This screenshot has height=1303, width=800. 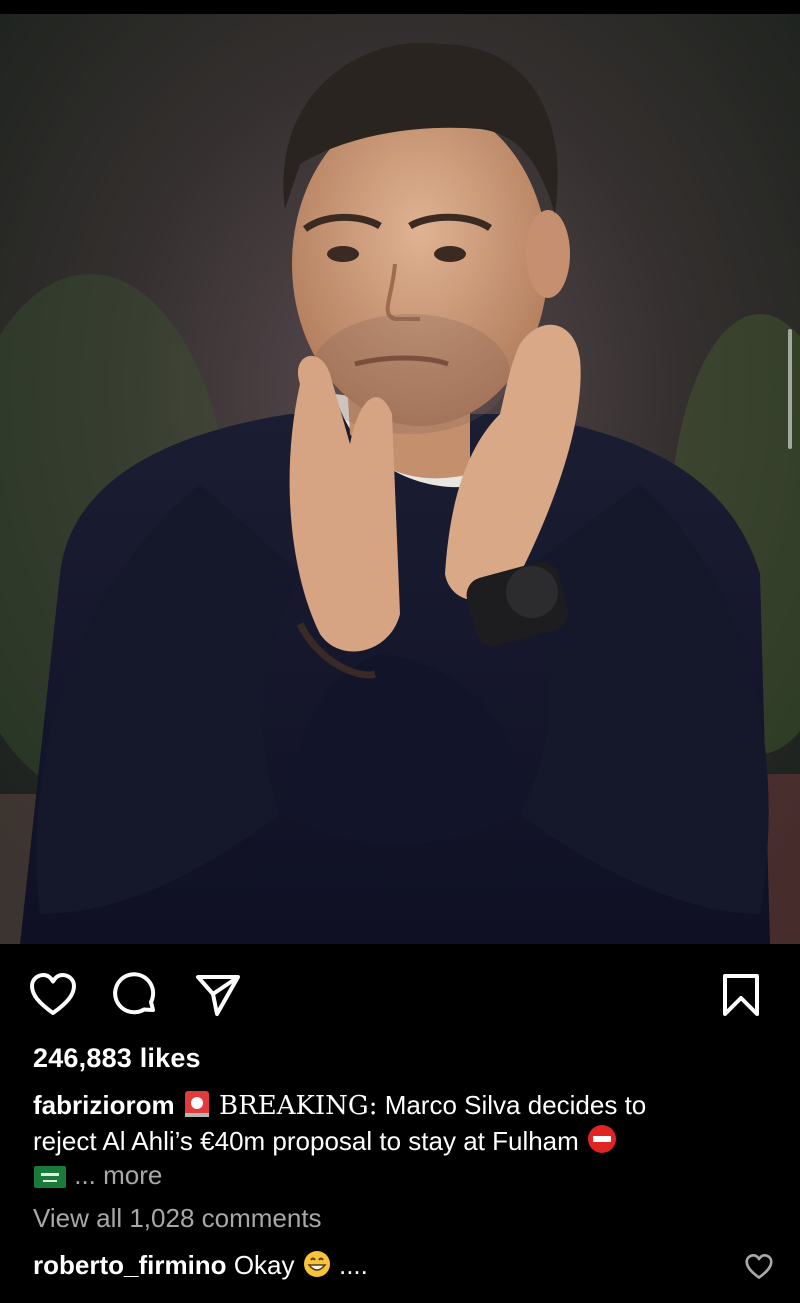 I want to click on siren-emoji, so click(x=196, y=1104).